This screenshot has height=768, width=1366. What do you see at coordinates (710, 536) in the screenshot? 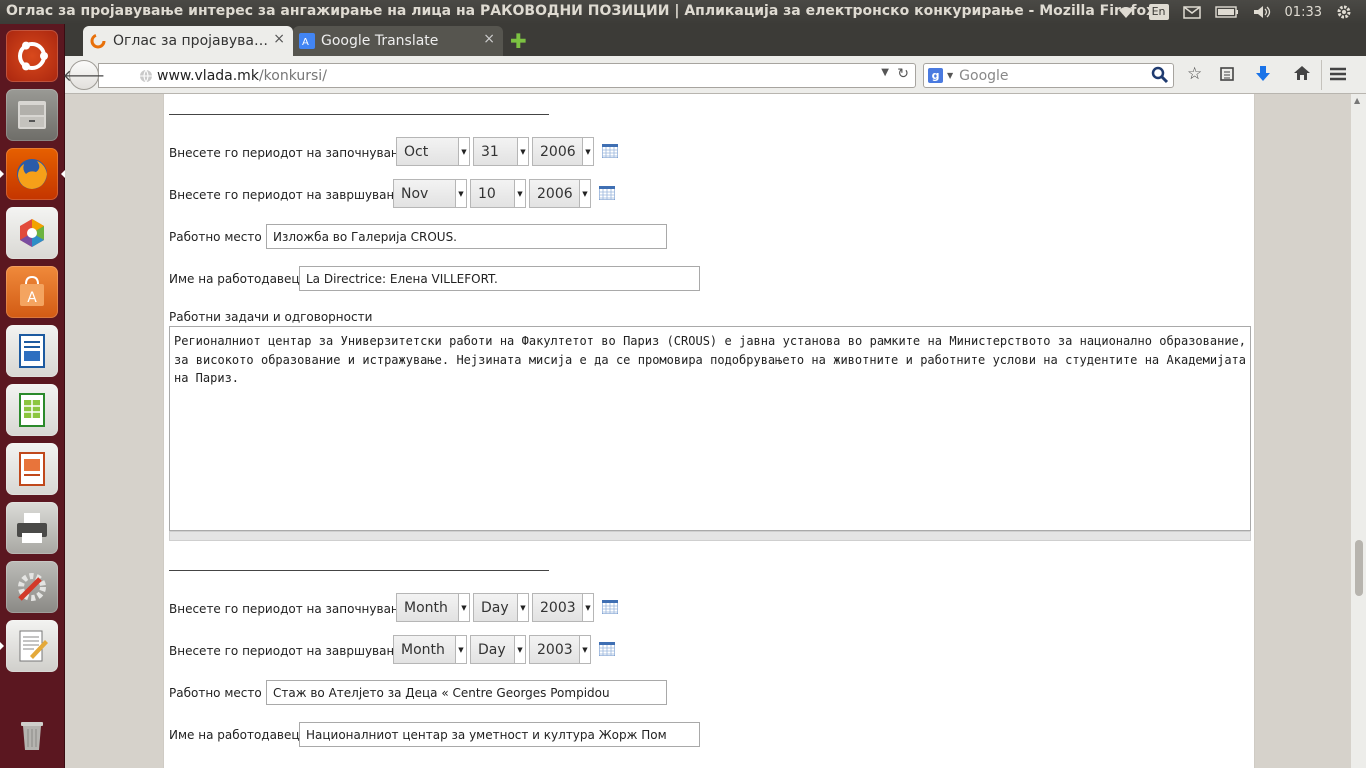
I see `textarea-footer-bar` at bounding box center [710, 536].